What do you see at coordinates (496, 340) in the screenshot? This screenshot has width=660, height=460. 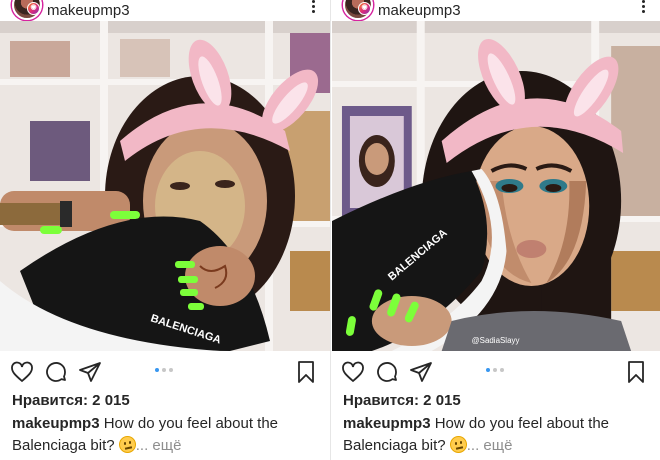 I see `svg-text: @SadiaSlayy` at bounding box center [496, 340].